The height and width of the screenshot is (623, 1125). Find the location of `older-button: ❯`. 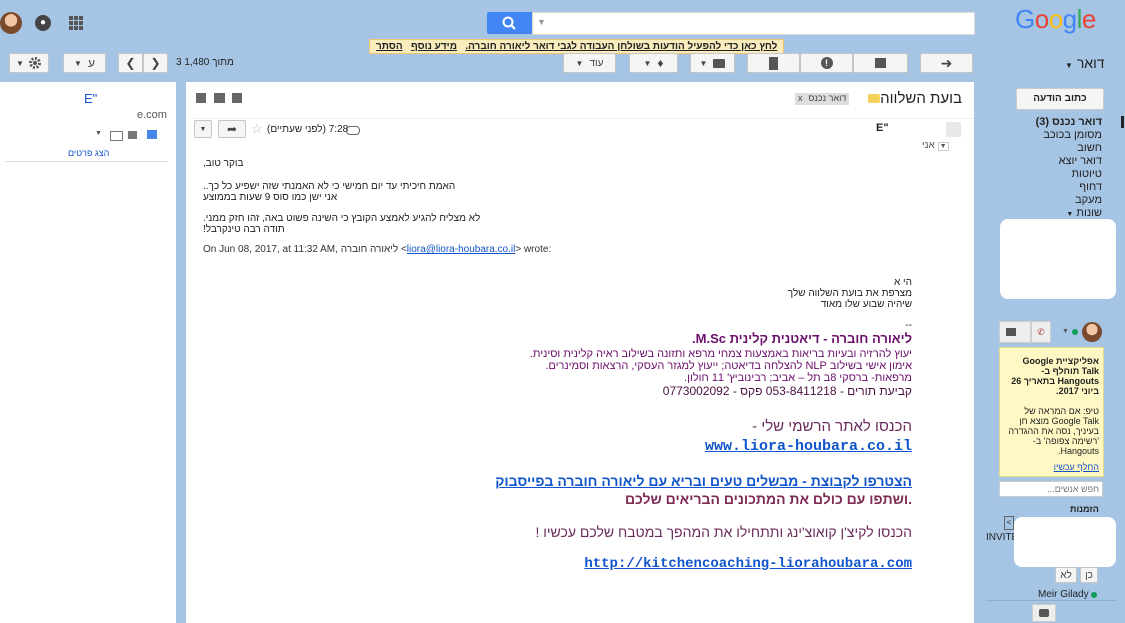

older-button: ❯ is located at coordinates (155, 63).